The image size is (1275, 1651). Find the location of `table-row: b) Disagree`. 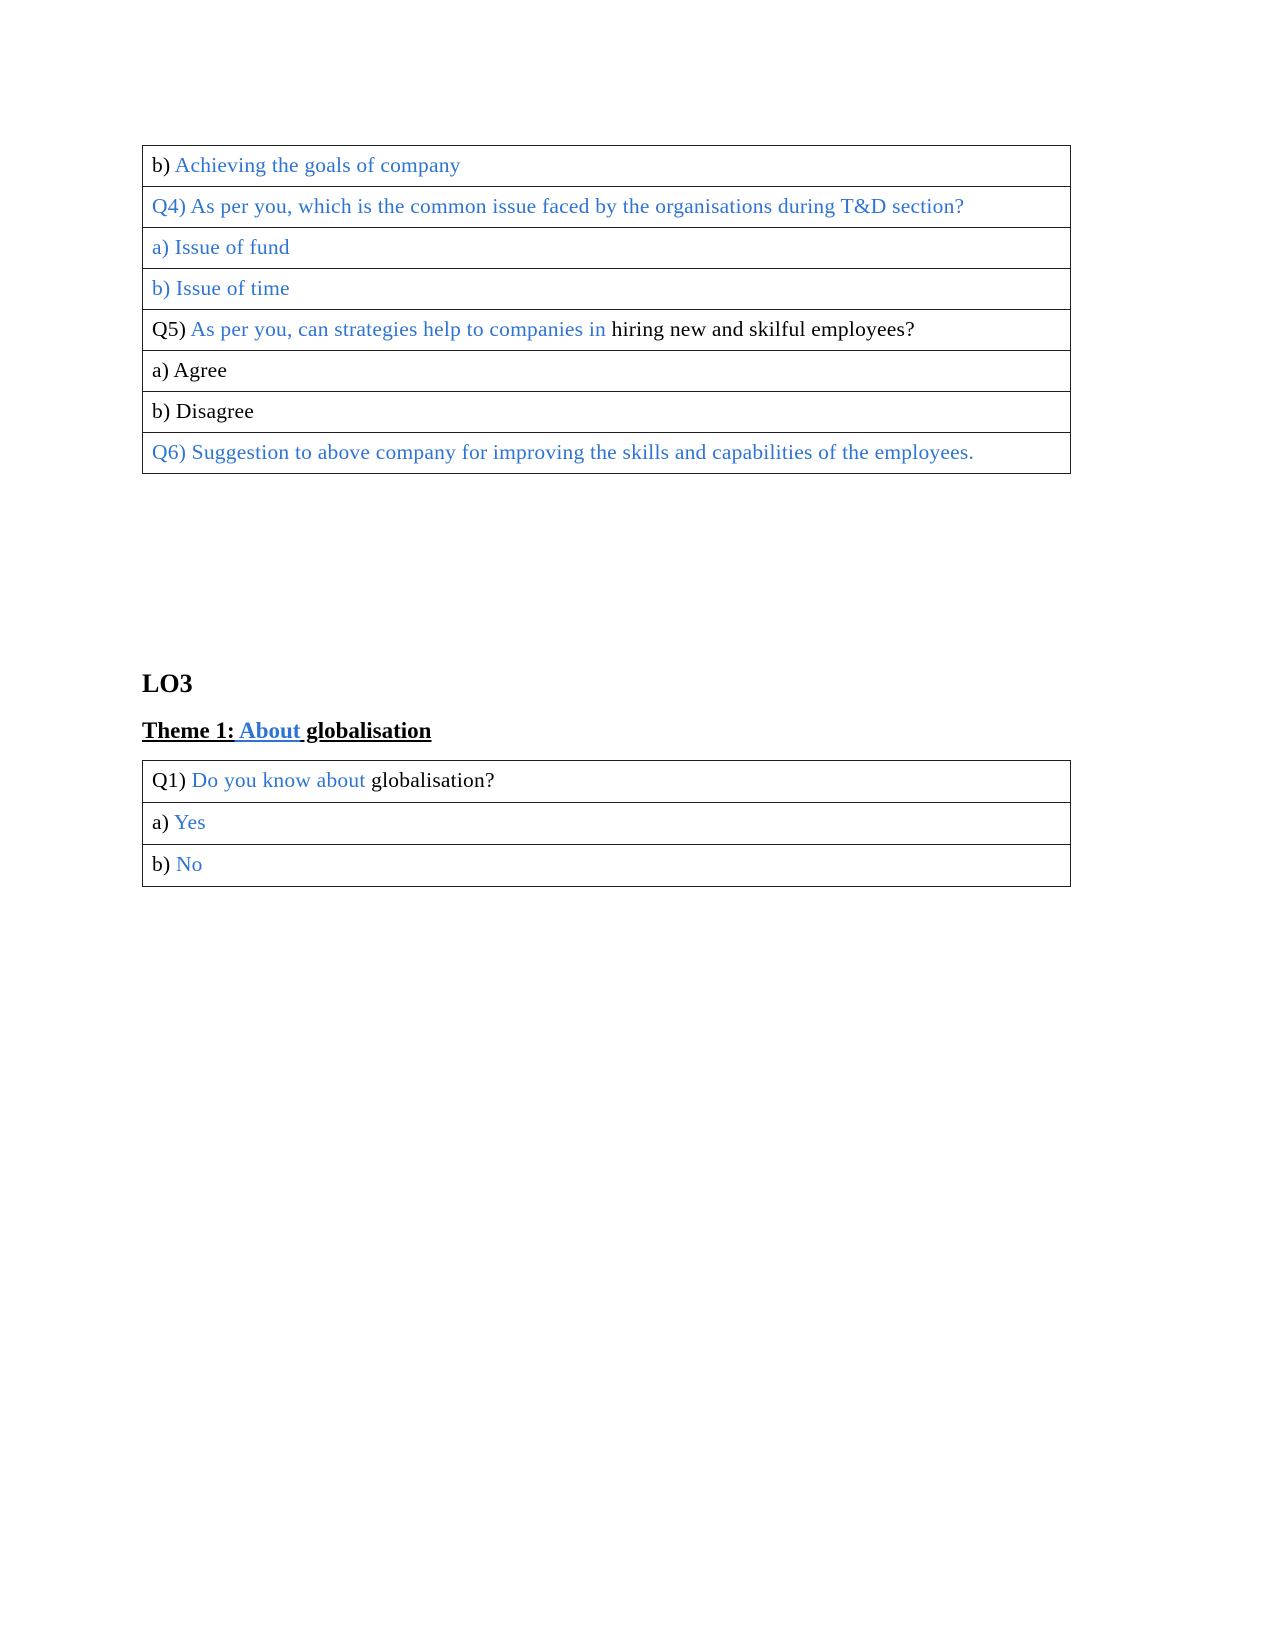

table-row: b) Disagree is located at coordinates (606, 411).